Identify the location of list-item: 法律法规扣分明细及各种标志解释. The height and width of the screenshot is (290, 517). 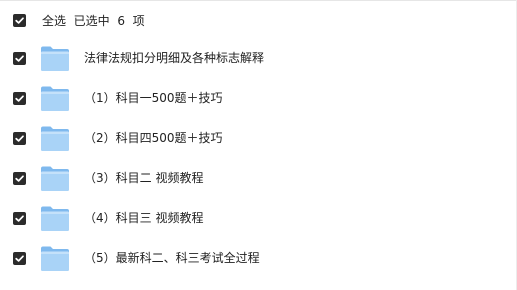
(258, 58).